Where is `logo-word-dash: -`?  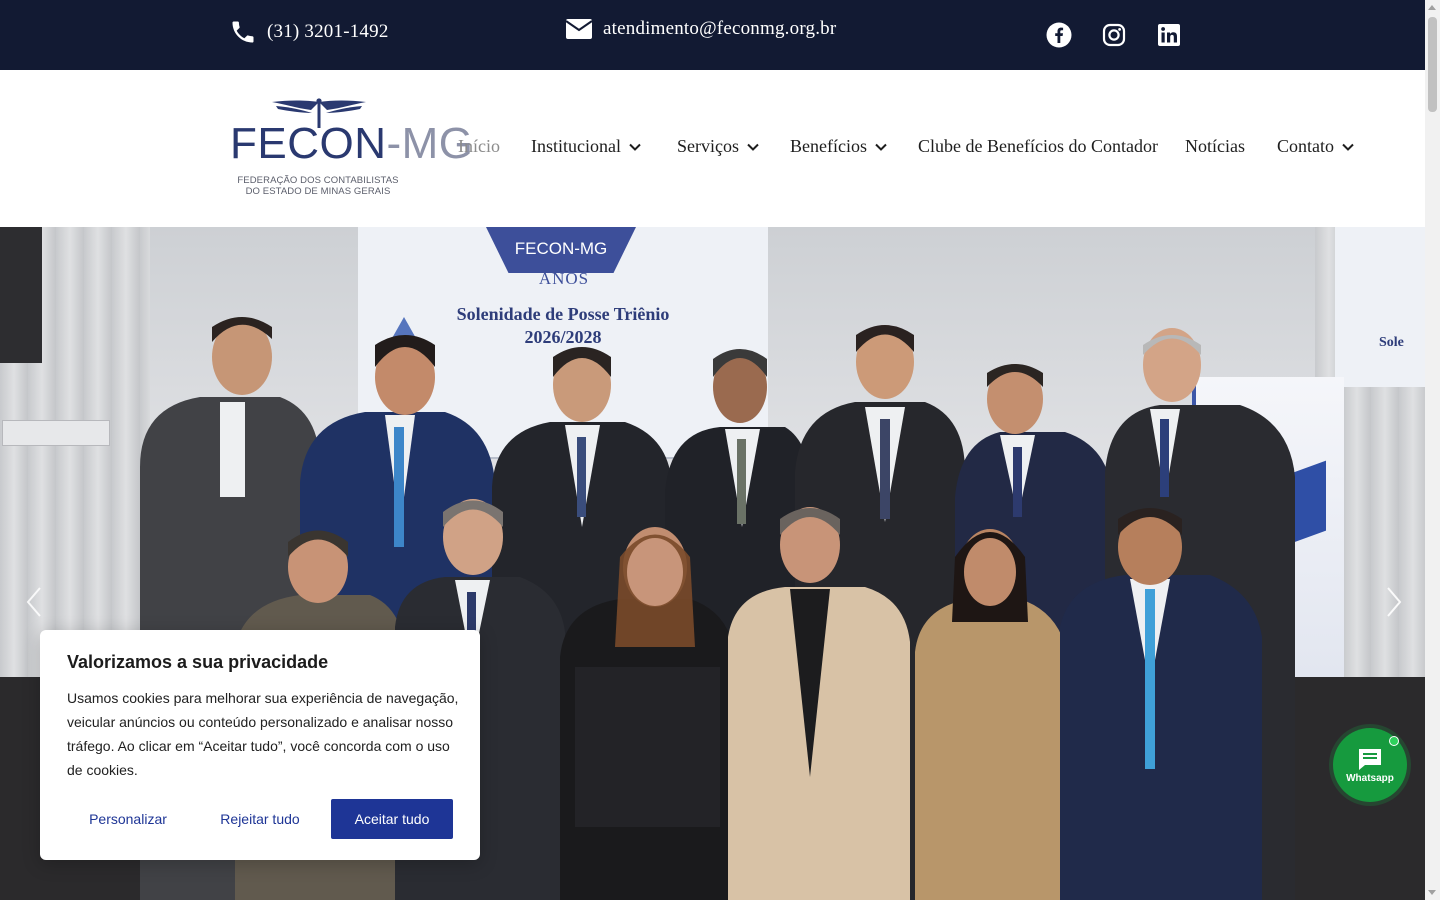
logo-word-dash: - is located at coordinates (394, 143).